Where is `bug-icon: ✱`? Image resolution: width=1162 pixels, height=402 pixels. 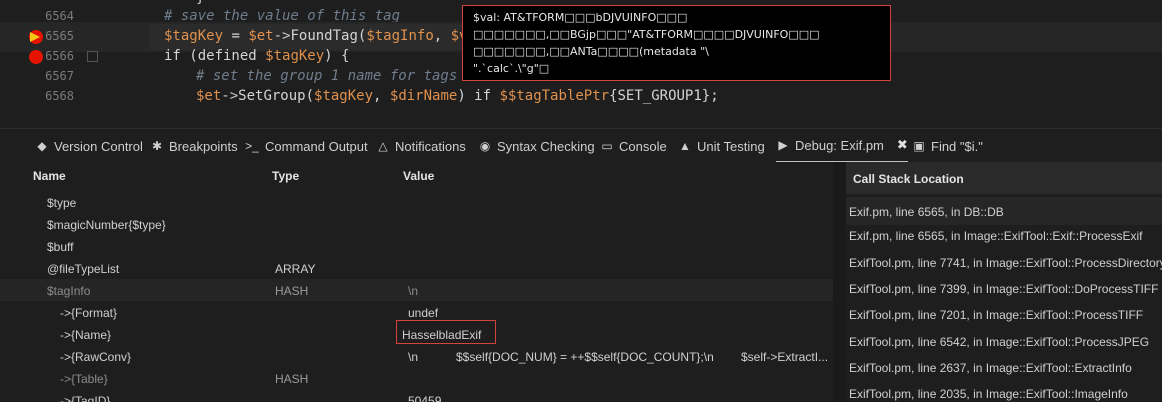 bug-icon: ✱ is located at coordinates (157, 146).